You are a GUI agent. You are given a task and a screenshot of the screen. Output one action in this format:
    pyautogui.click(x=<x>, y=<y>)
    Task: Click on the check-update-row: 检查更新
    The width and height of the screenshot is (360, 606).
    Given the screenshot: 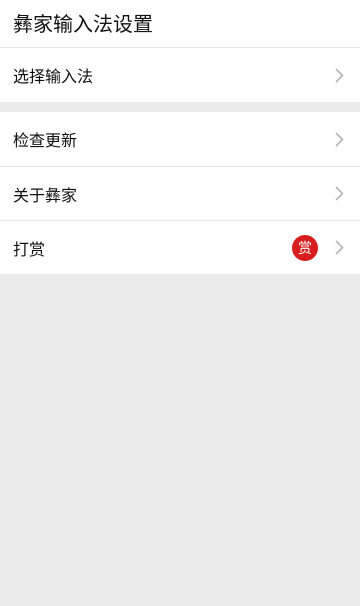 What is the action you would take?
    pyautogui.click(x=180, y=139)
    